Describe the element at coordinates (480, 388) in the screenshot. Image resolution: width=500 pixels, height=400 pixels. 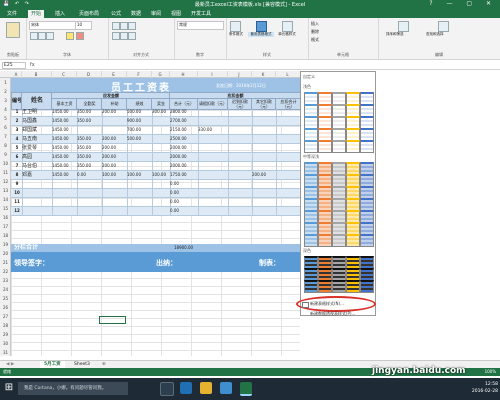
I see `system-clock: 12:58 2016-02-28` at that location.